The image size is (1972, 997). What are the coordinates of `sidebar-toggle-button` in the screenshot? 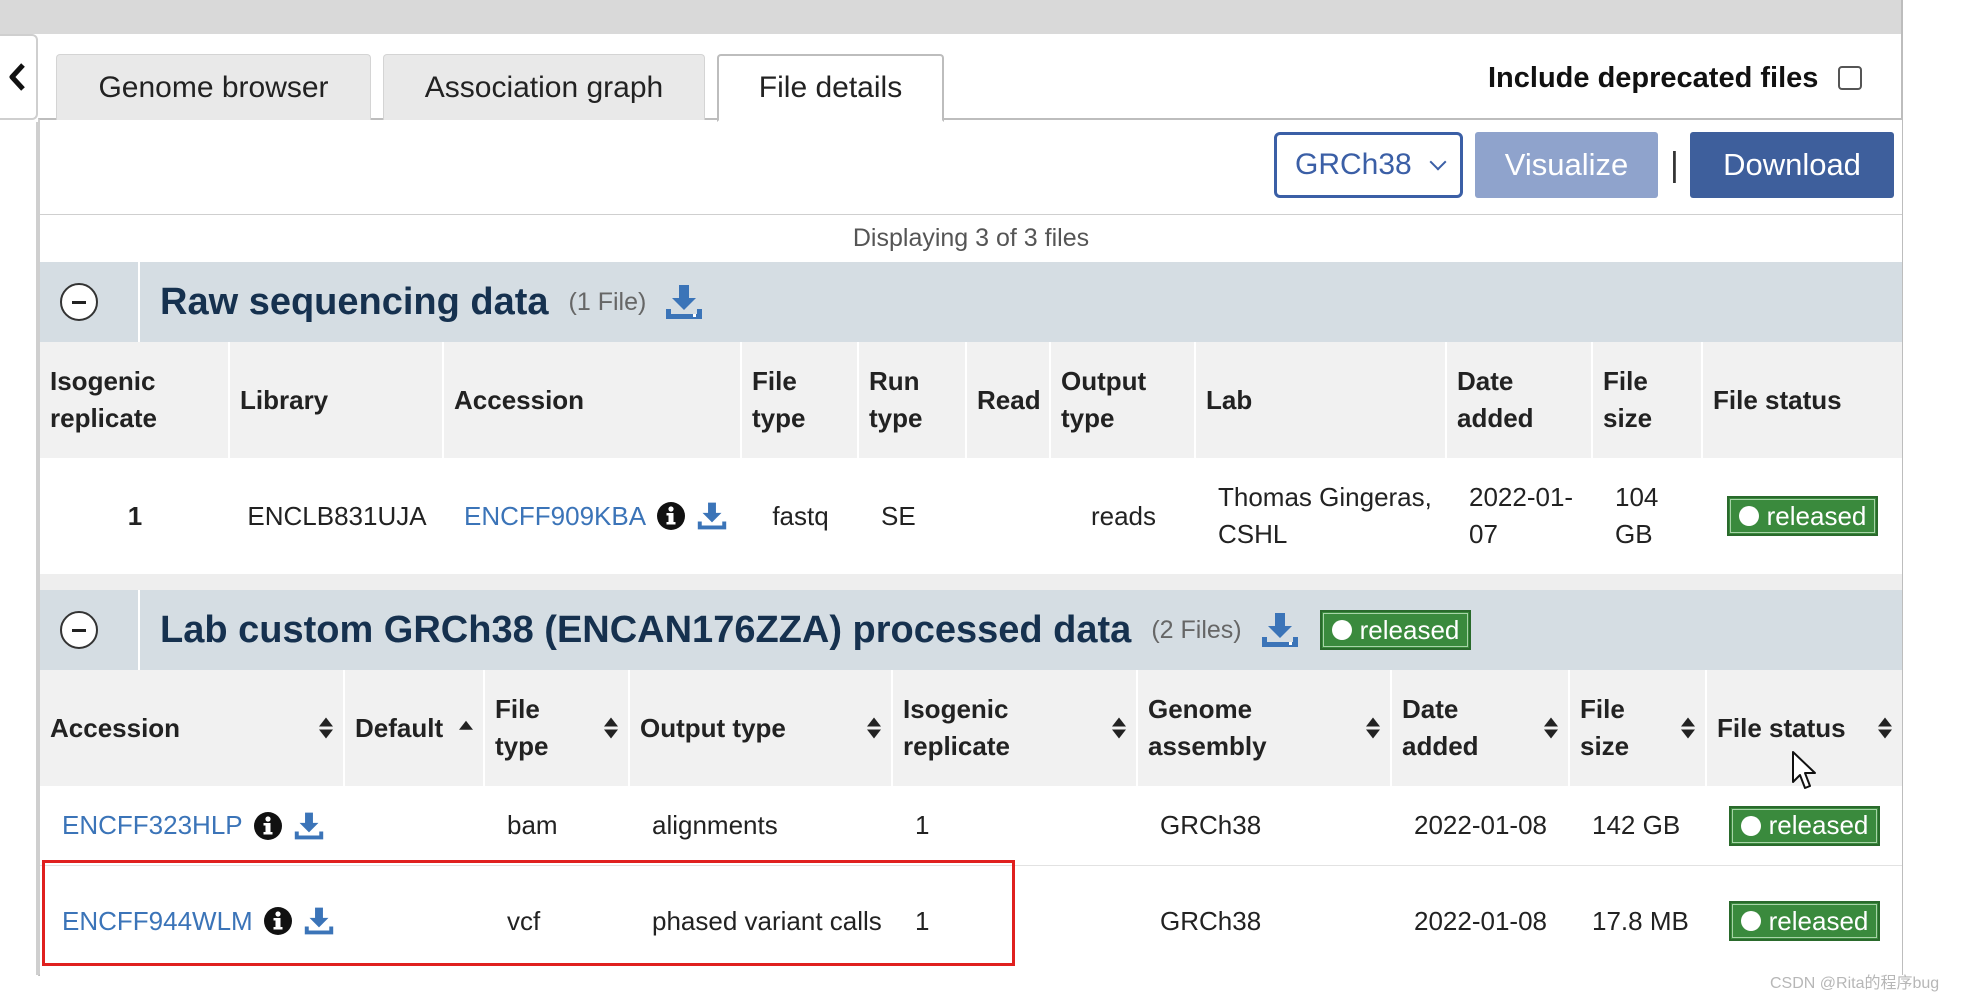 It's located at (19, 77).